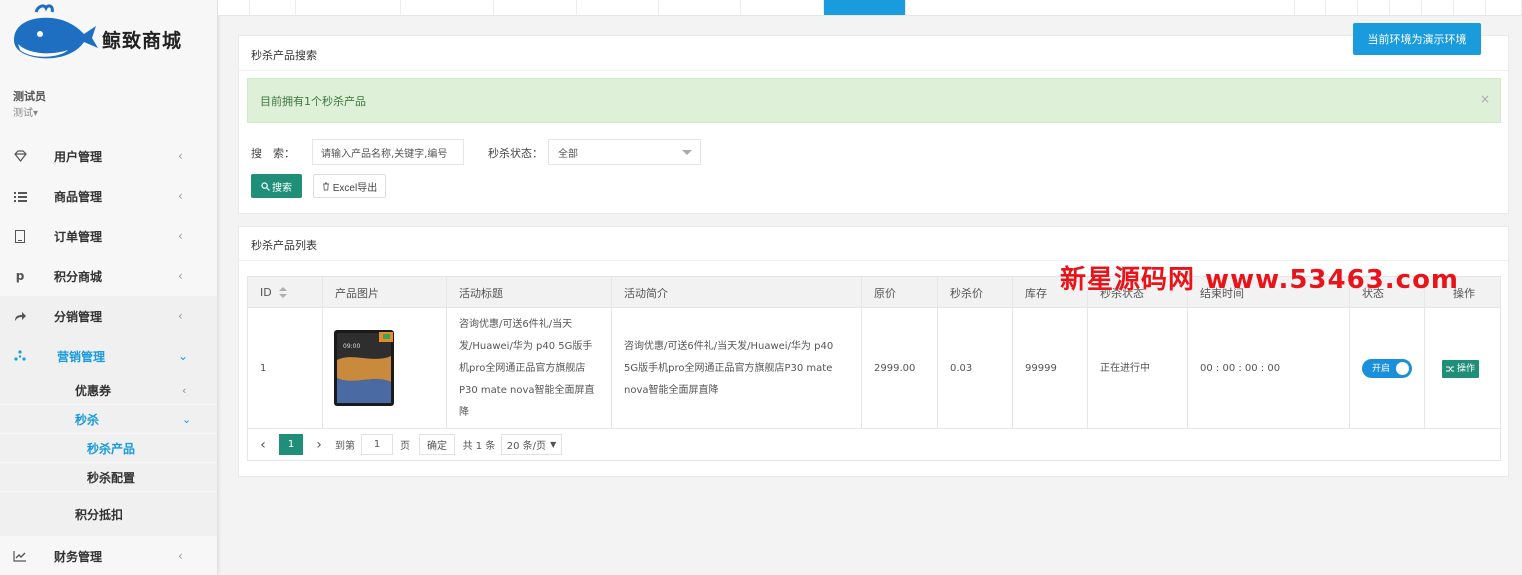  Describe the element at coordinates (282, 188) in the screenshot. I see `search-button-label: 搜索` at that location.